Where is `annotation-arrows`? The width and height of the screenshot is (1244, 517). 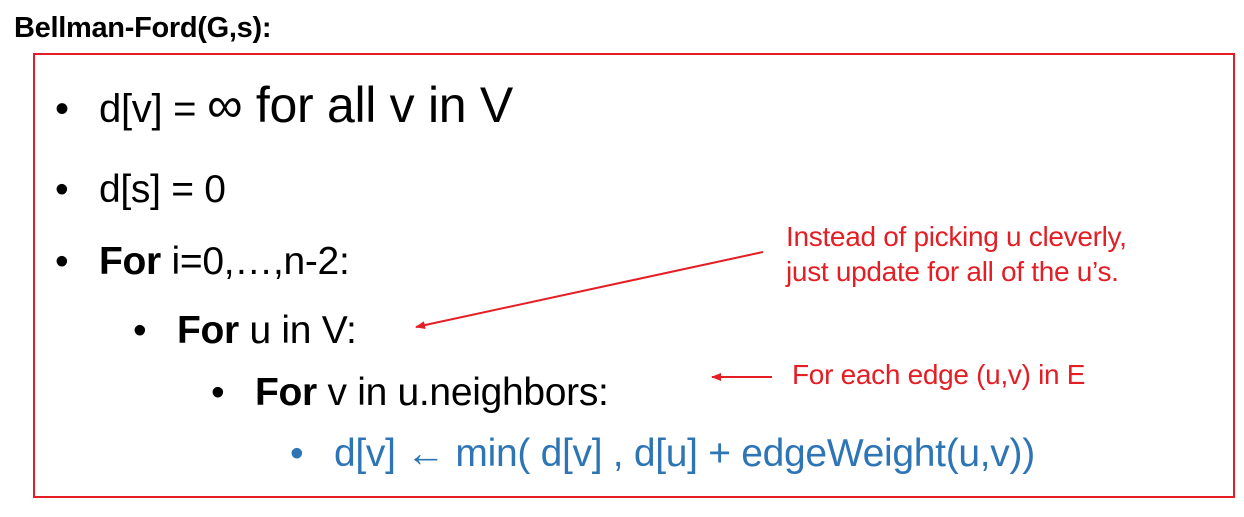
annotation-arrows is located at coordinates (593, 316).